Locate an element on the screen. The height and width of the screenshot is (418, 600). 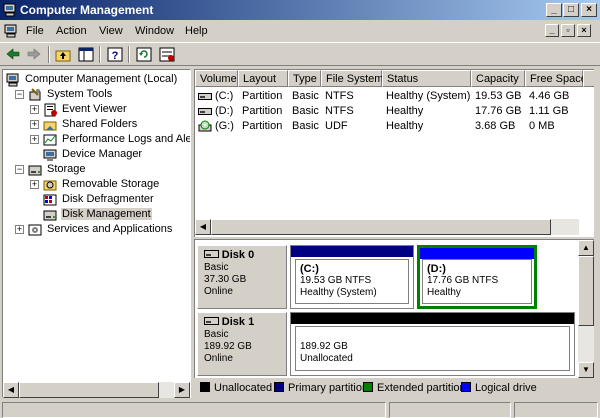
list-horizontal-scrollbar: ◀ is located at coordinates (387, 227).